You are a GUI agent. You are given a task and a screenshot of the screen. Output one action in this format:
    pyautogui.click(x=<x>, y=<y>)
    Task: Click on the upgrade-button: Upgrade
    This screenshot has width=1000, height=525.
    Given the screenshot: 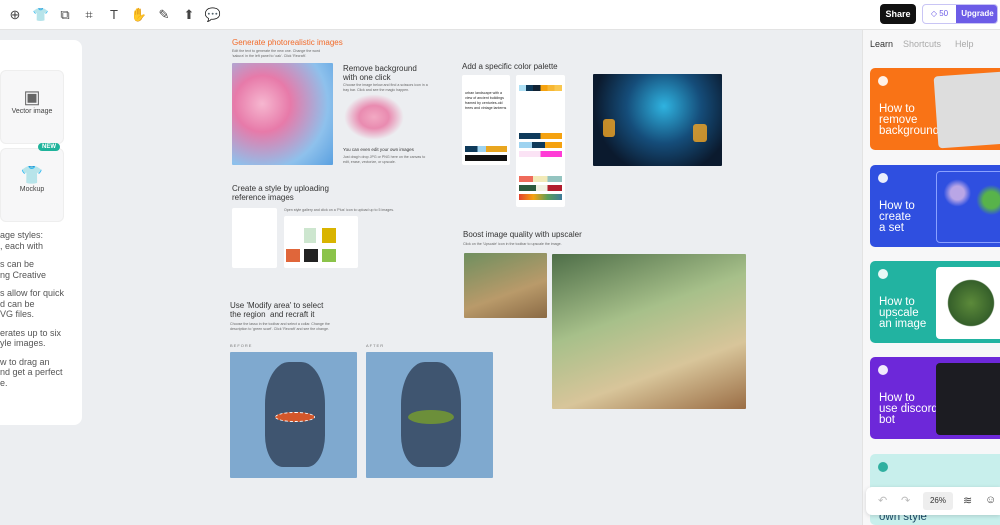 What is the action you would take?
    pyautogui.click(x=976, y=14)
    